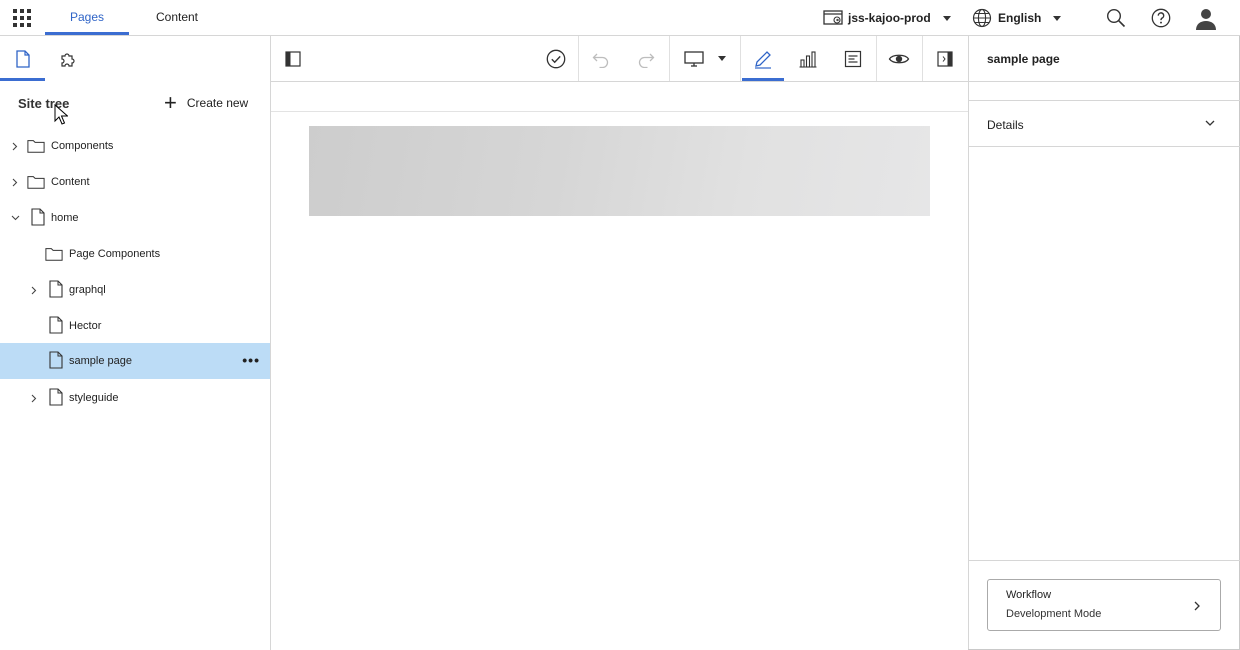 Image resolution: width=1240 pixels, height=650 pixels. What do you see at coordinates (1005, 125) in the screenshot?
I see `details-label: Details` at bounding box center [1005, 125].